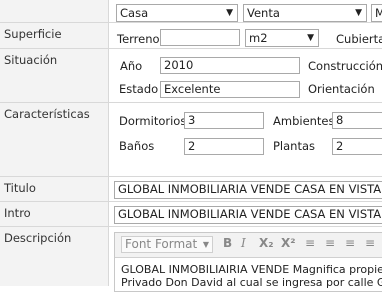 This screenshot has height=292, width=382. What do you see at coordinates (310, 243) in the screenshot?
I see `align-left-icon: ≡` at bounding box center [310, 243].